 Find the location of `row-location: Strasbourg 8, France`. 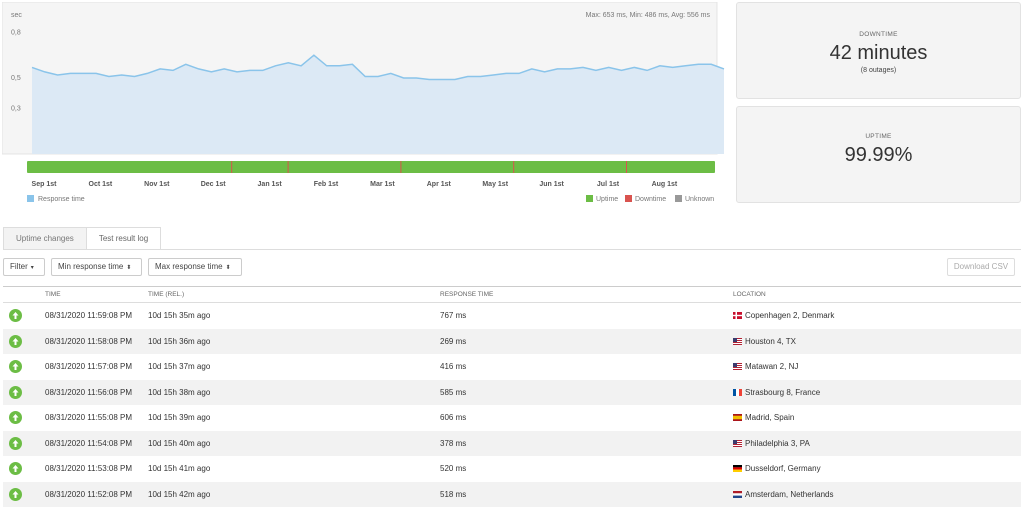

row-location: Strasbourg 8, France is located at coordinates (776, 392).